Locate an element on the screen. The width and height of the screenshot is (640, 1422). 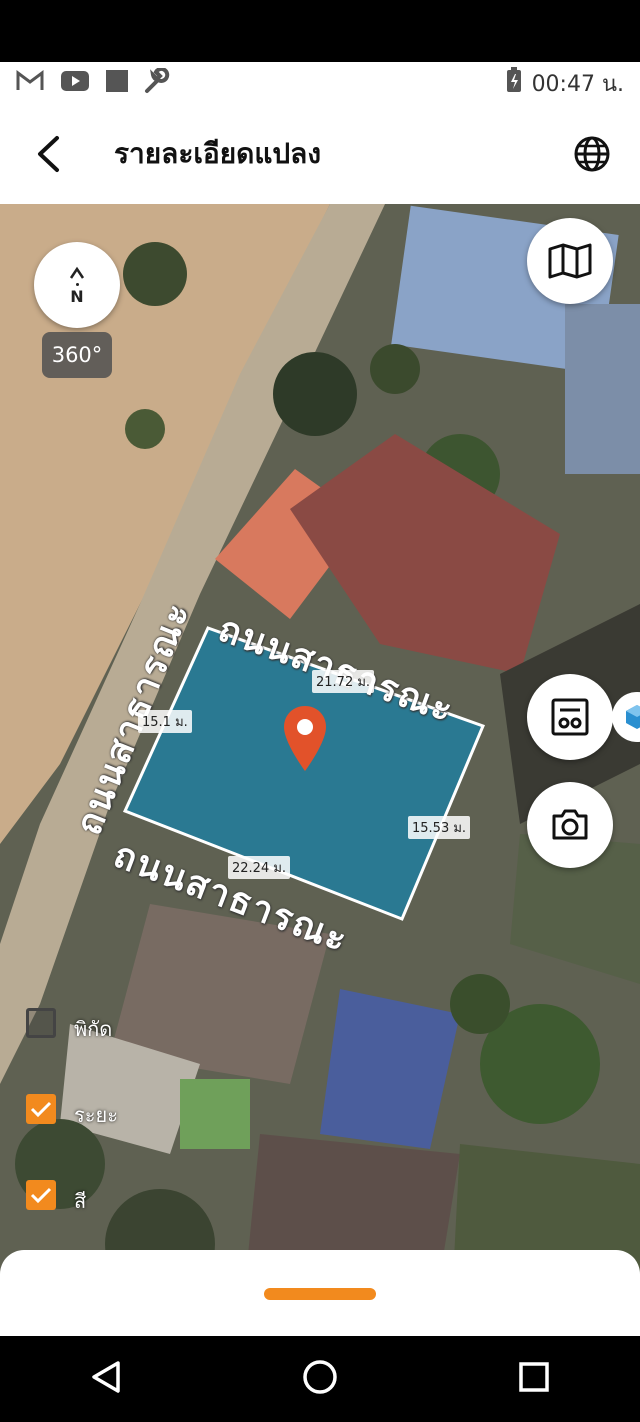
system-nav-bar is located at coordinates (320, 1379).